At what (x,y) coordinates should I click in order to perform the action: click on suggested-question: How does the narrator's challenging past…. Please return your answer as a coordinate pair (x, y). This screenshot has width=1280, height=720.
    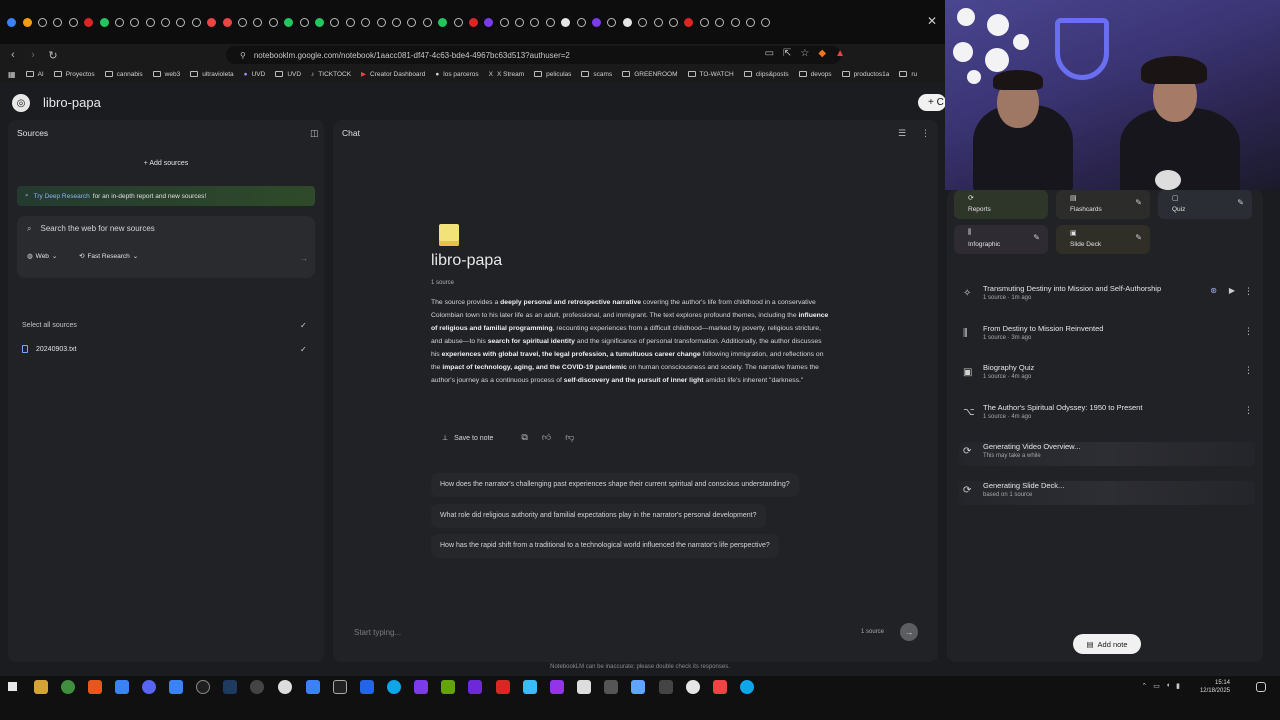
    Looking at the image, I should click on (615, 485).